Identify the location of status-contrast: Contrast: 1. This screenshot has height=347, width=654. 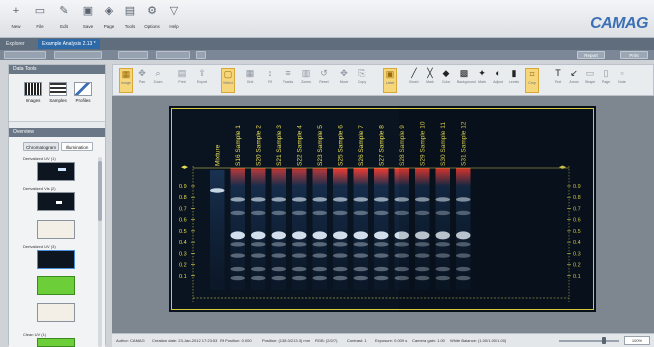
(357, 340).